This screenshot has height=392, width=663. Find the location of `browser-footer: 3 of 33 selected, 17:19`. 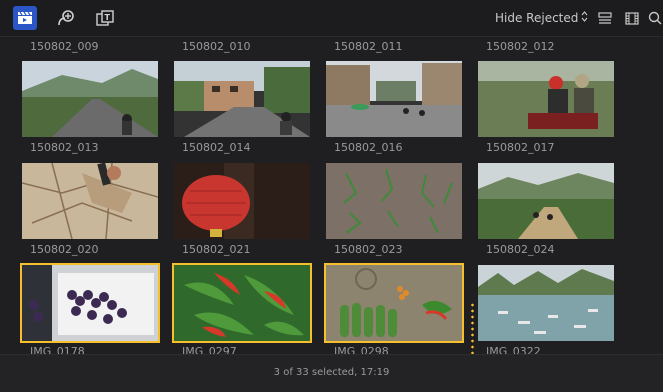

browser-footer: 3 of 33 selected, 17:19 is located at coordinates (331, 373).